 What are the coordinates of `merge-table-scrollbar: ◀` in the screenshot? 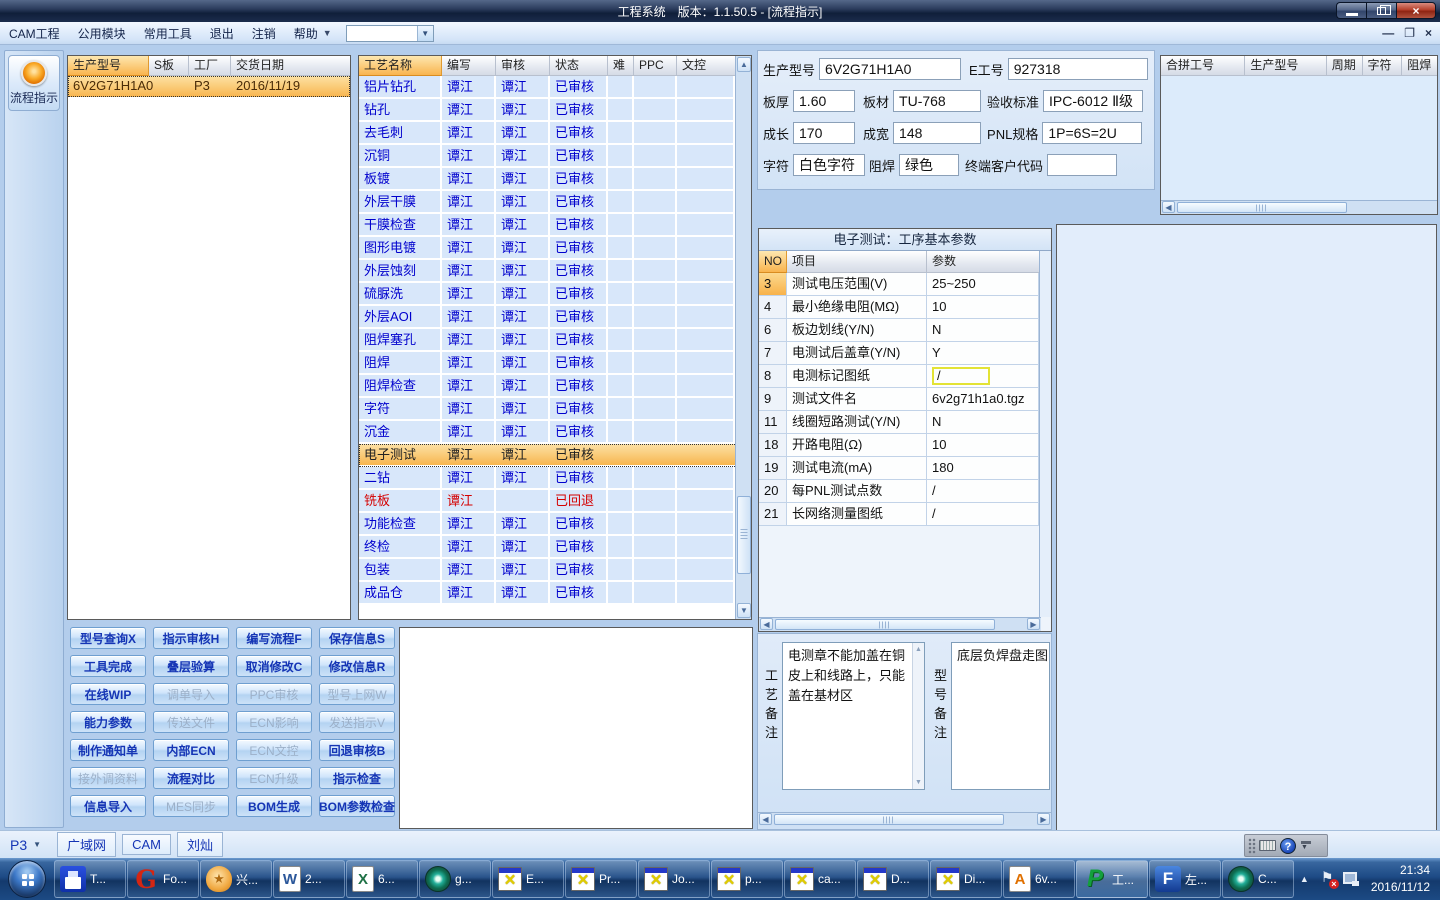 It's located at (1299, 207).